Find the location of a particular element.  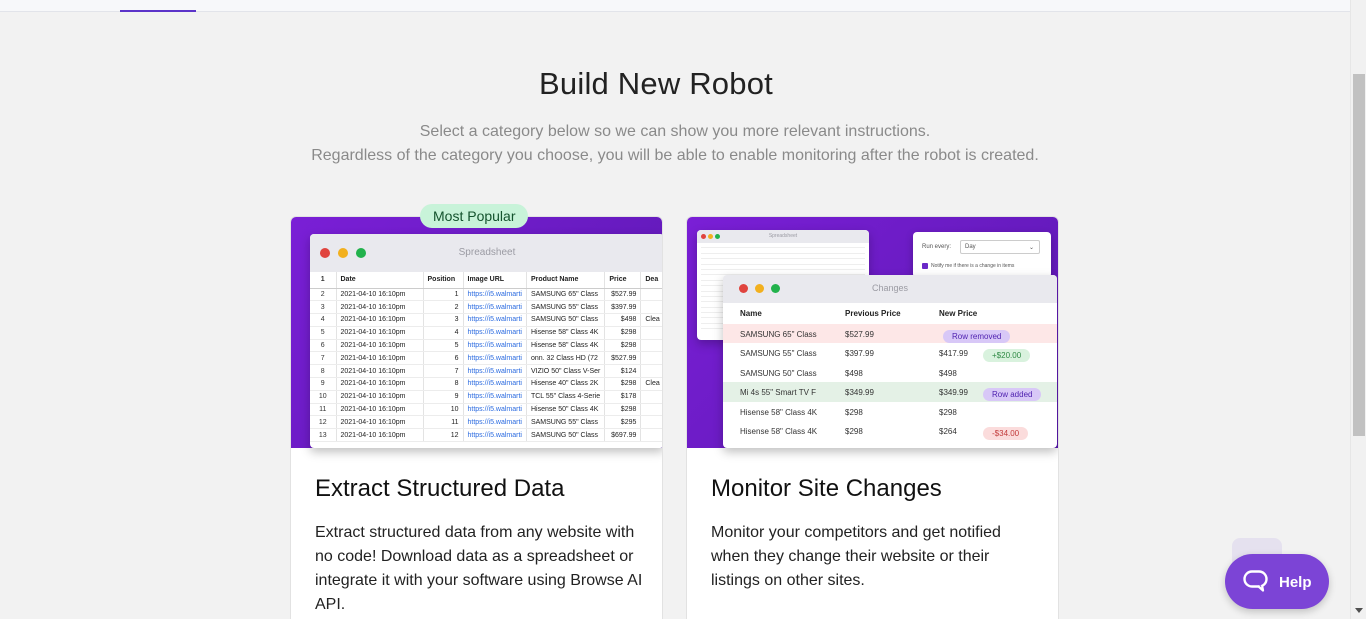

changes-header-row: Name Previous Price New Price is located at coordinates (890, 313).